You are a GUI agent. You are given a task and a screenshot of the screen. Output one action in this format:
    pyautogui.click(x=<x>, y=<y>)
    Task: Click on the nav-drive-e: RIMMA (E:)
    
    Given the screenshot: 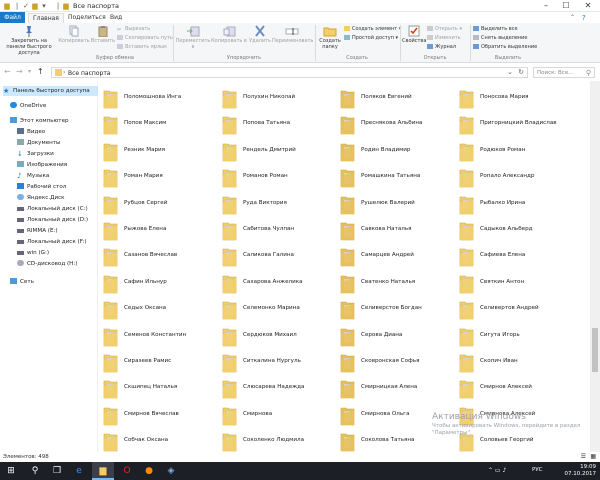 What is the action you would take?
    pyautogui.click(x=37, y=231)
    